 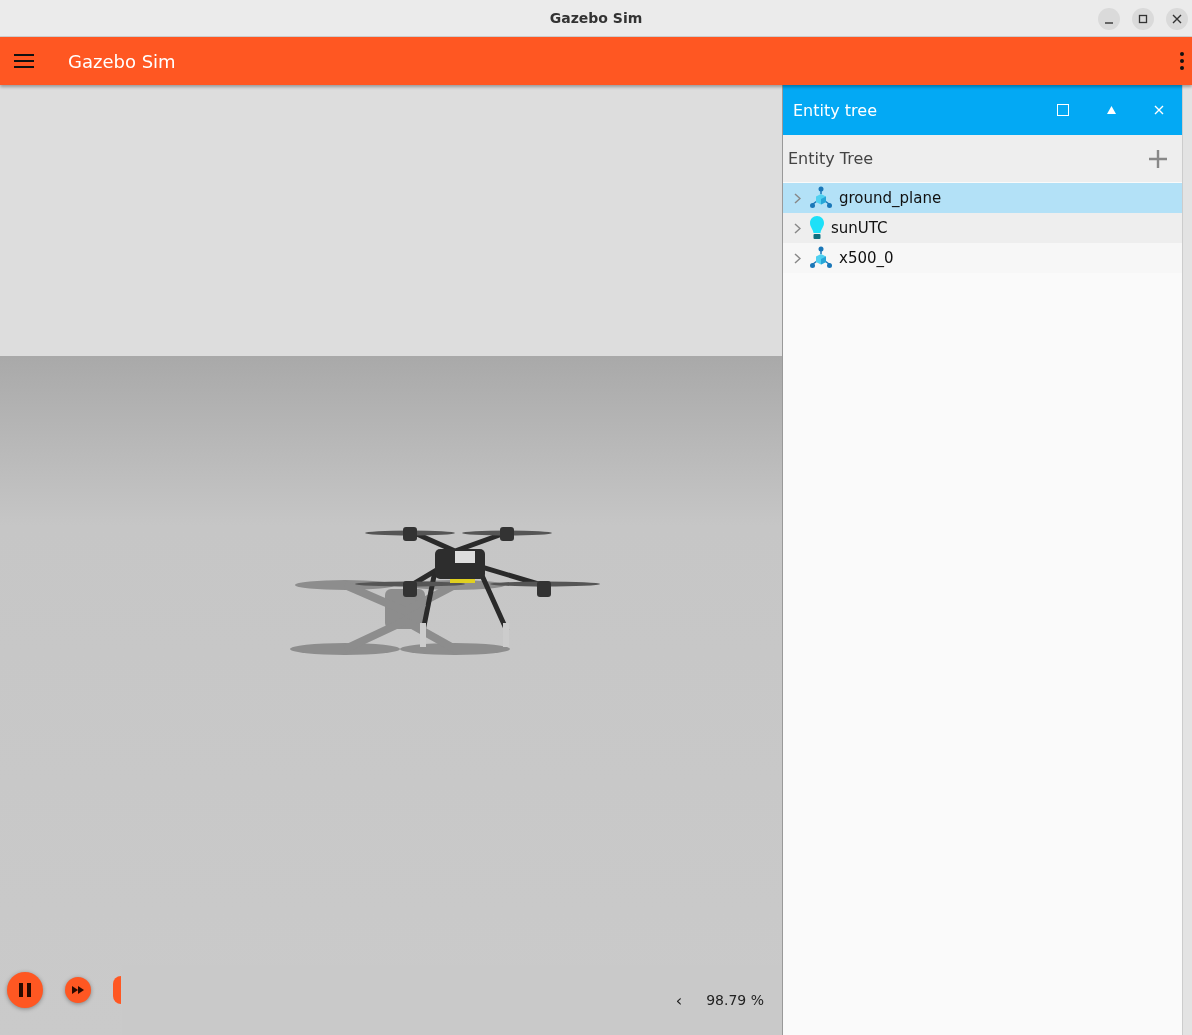 What do you see at coordinates (679, 1000) in the screenshot?
I see `collapse-button: ‹` at bounding box center [679, 1000].